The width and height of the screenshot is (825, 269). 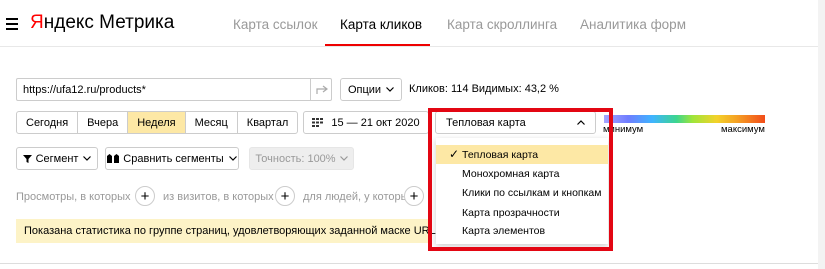 I want to click on accuracy-label: Точность: 100%, so click(x=295, y=158).